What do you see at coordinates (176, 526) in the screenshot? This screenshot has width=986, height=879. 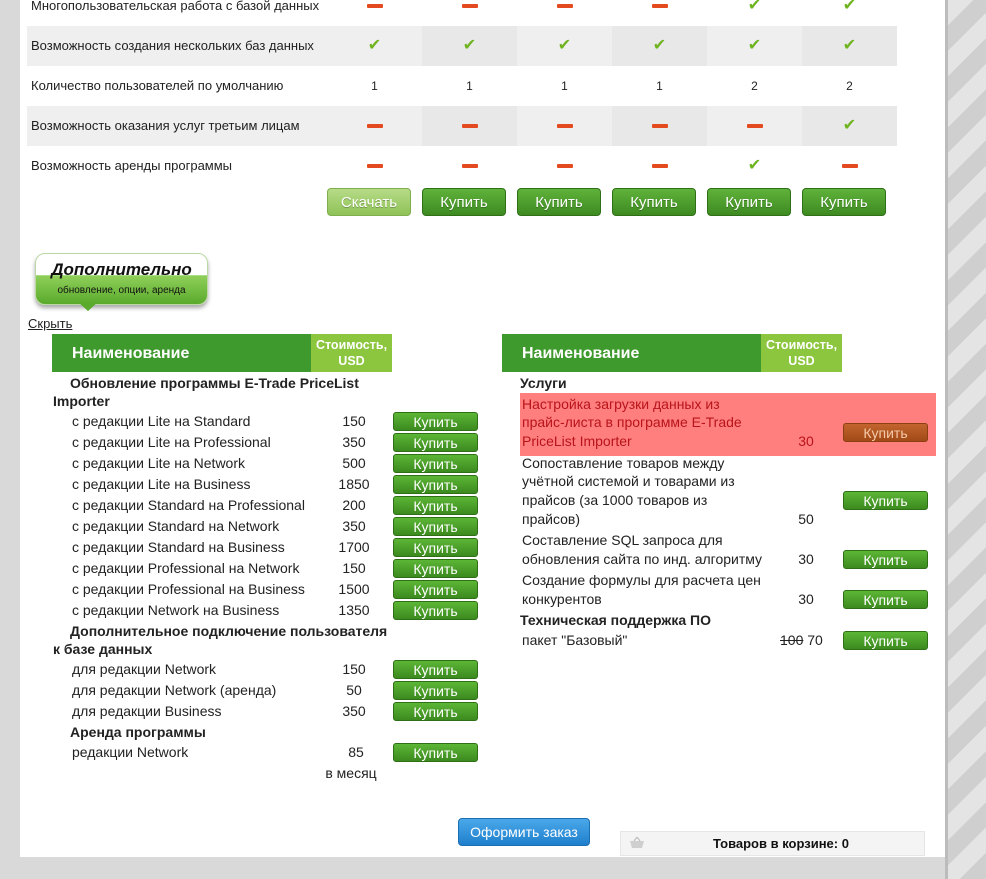 I see `item-name: с редакции Standard на Network` at bounding box center [176, 526].